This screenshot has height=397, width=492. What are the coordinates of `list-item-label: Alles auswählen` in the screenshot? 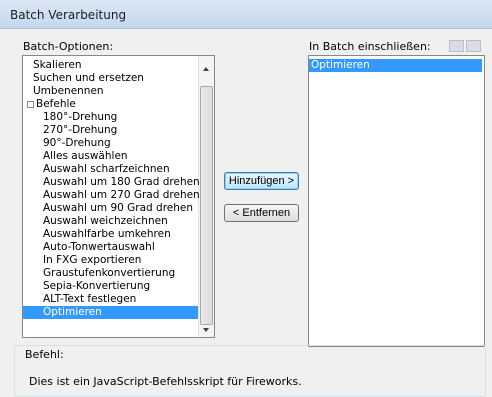 It's located at (85, 156).